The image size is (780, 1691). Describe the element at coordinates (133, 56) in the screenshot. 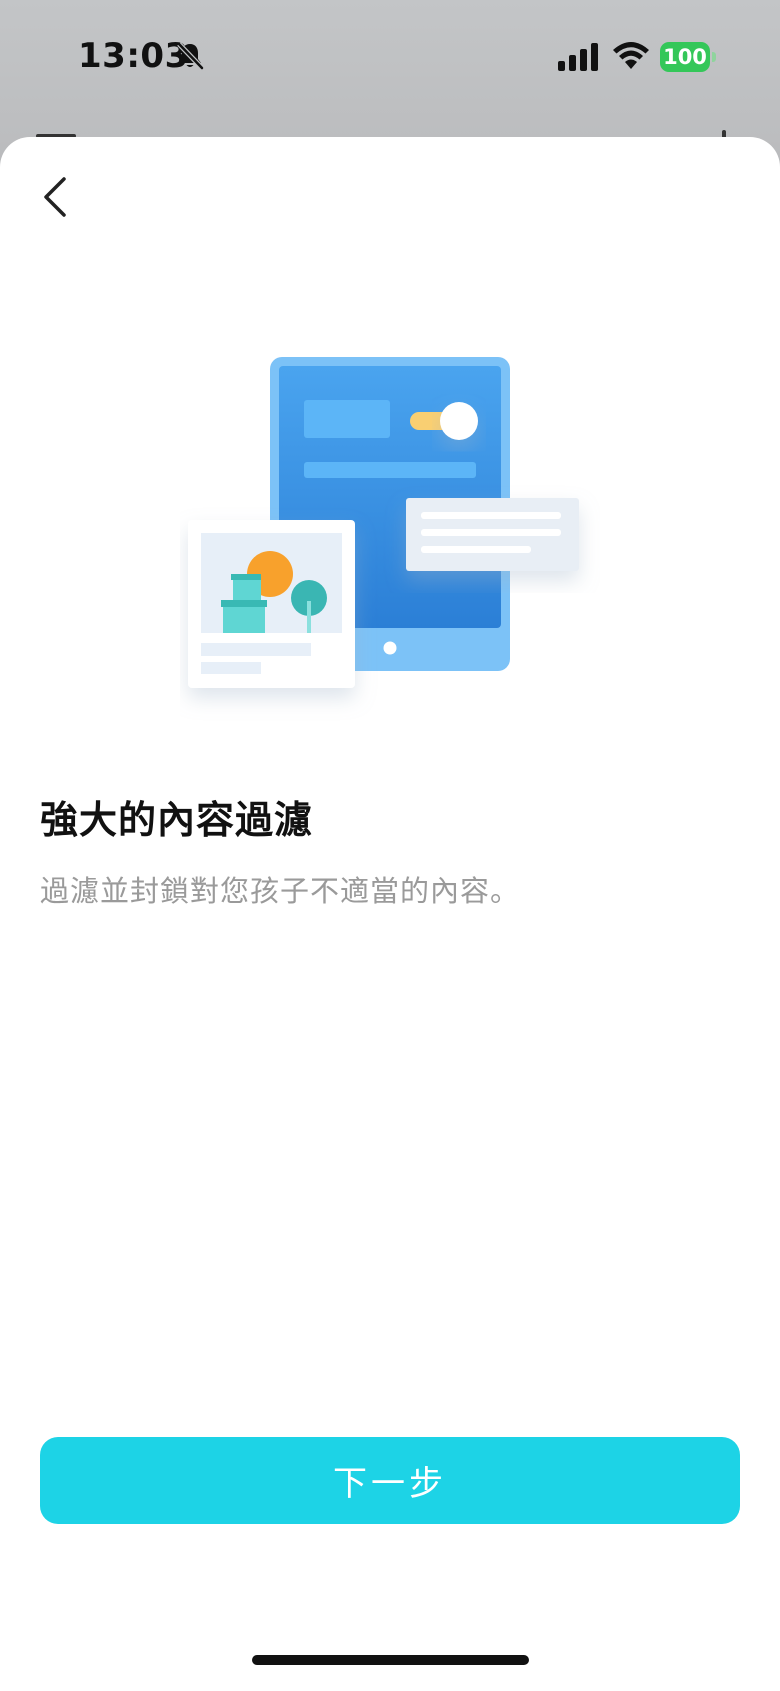

I see `status-time: 13:03` at that location.